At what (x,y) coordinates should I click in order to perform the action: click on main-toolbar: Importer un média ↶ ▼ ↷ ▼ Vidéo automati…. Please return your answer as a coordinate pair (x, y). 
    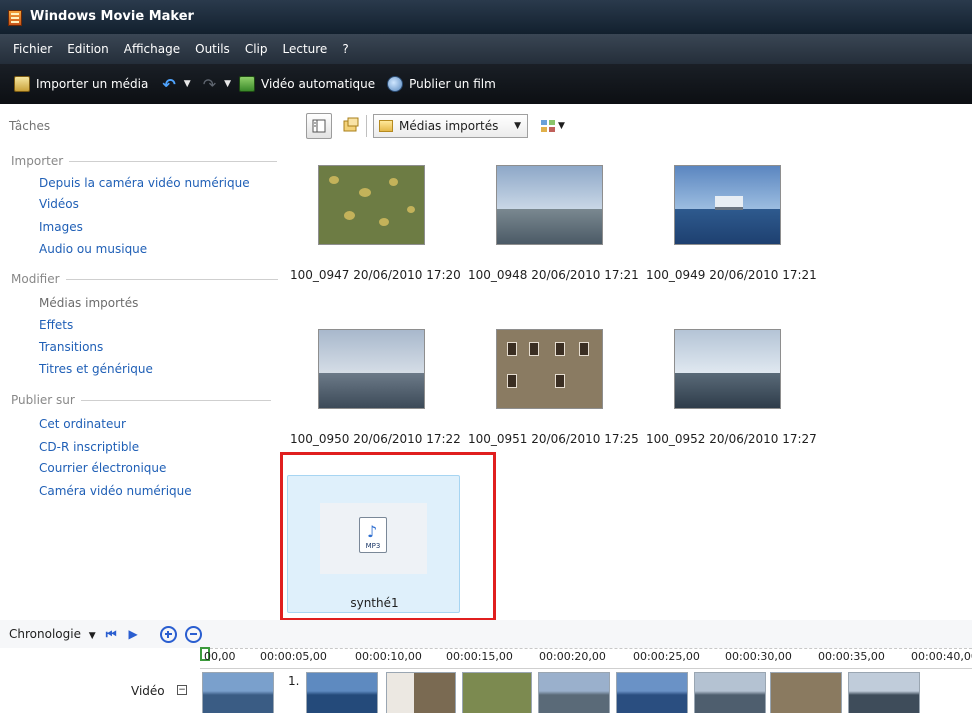
    Looking at the image, I should click on (486, 84).